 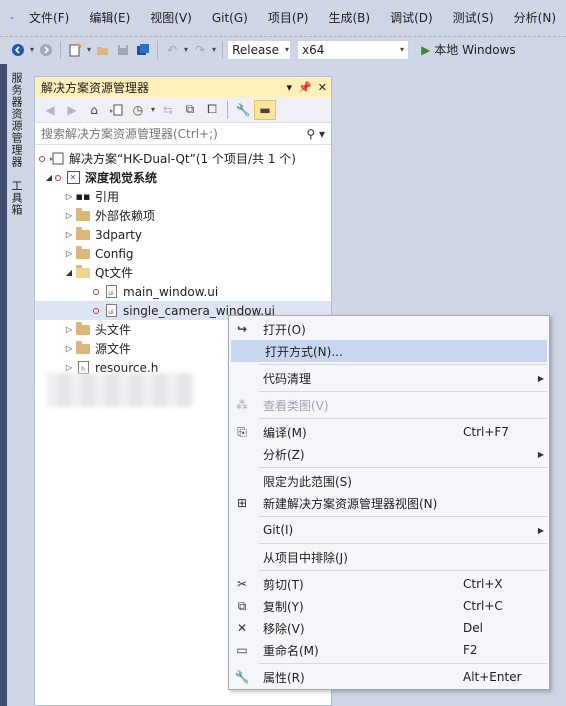 What do you see at coordinates (50, 110) in the screenshot?
I see `back-icon: ◀` at bounding box center [50, 110].